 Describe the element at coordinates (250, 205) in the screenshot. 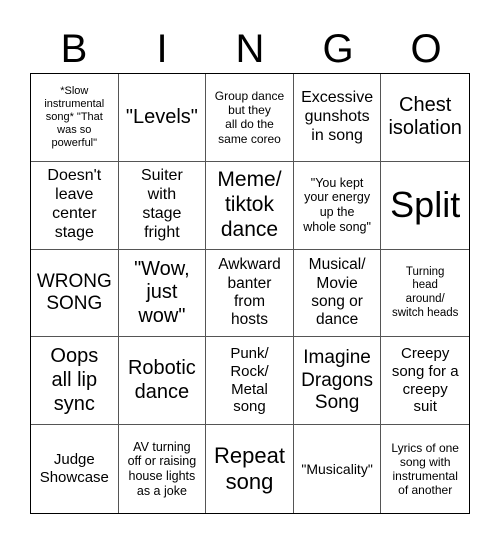

I see `bingo-cell: Meme/ tiktok dance` at that location.